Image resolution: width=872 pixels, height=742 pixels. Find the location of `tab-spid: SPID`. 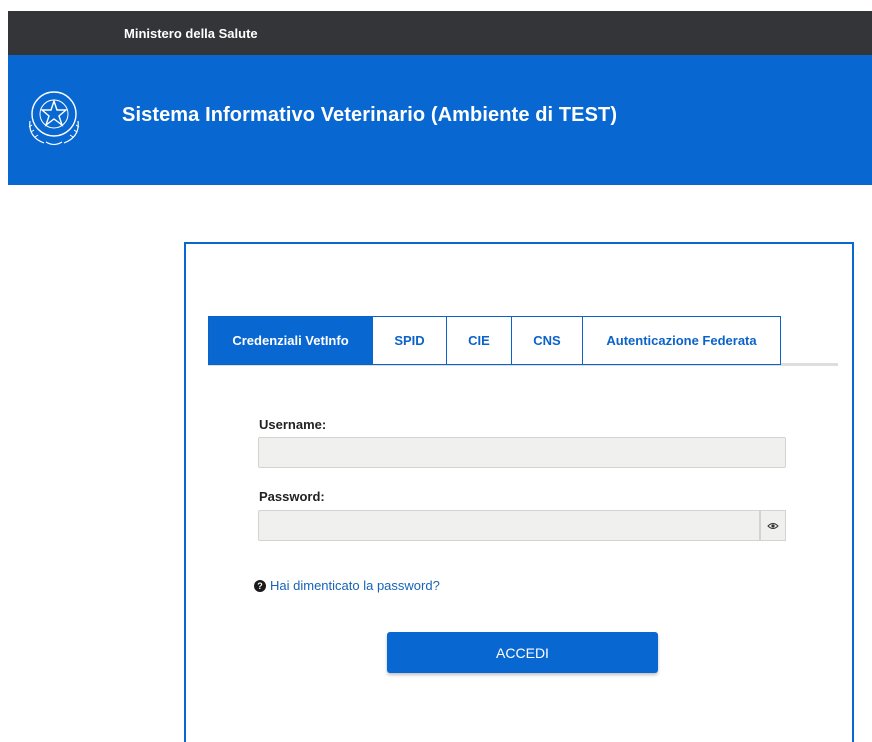

tab-spid: SPID is located at coordinates (410, 340).